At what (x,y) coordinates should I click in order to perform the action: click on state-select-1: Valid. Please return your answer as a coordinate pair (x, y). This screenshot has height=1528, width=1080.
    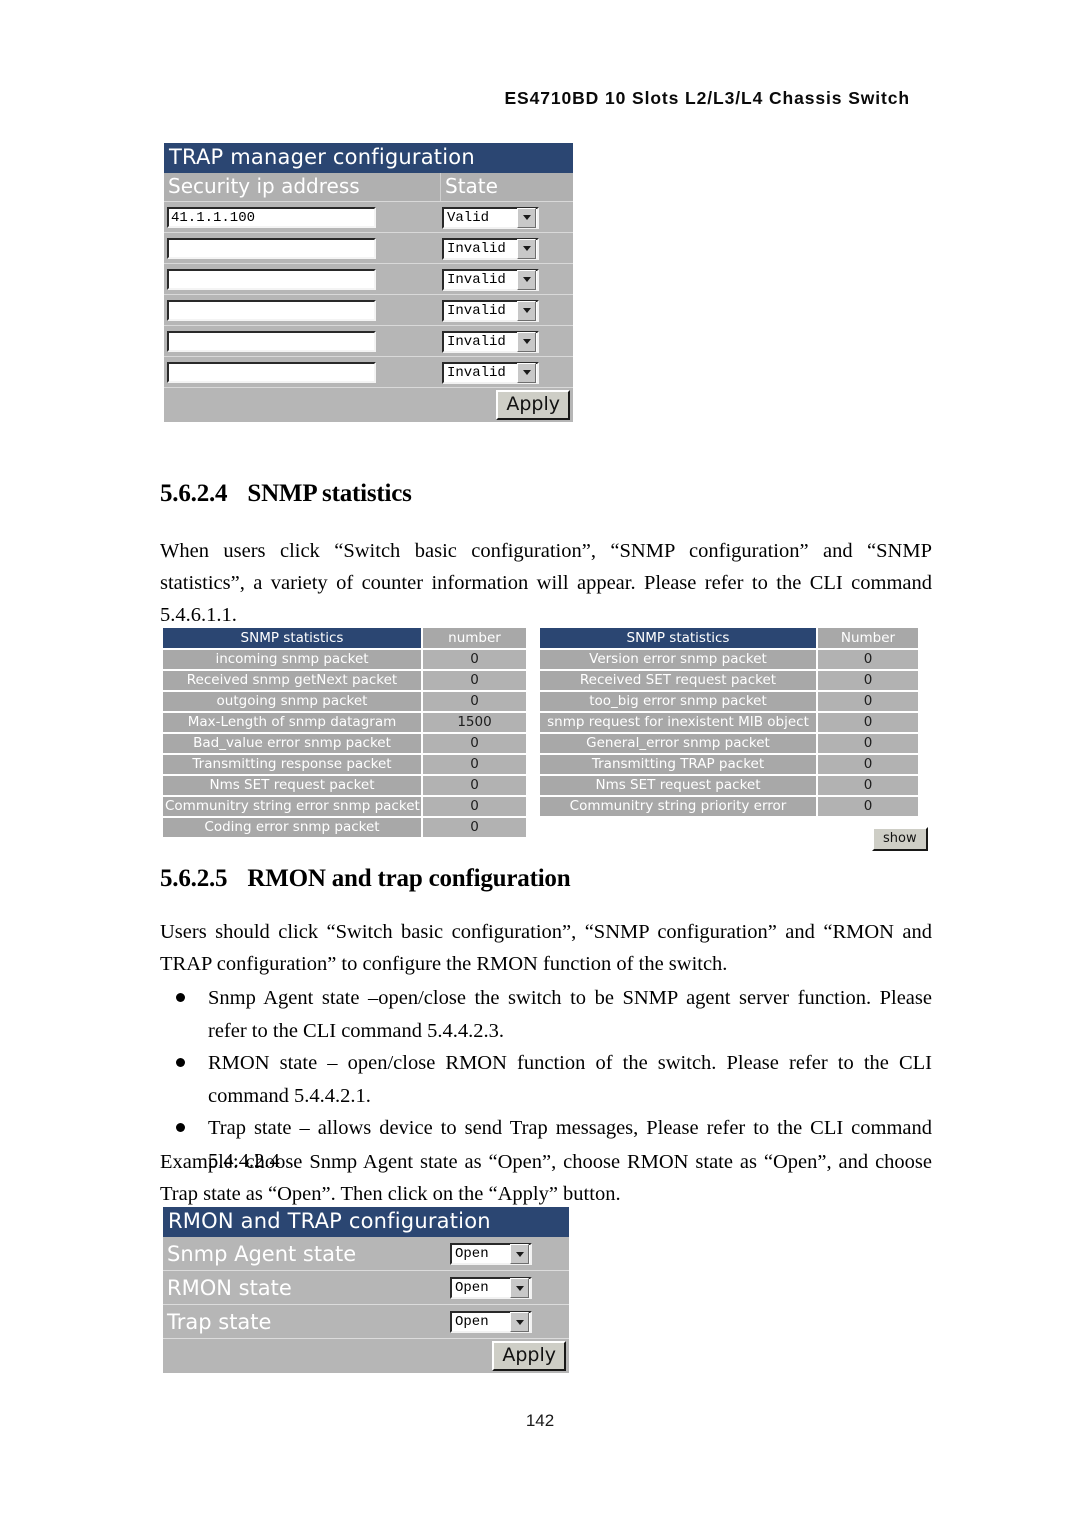
    Looking at the image, I should click on (490, 217).